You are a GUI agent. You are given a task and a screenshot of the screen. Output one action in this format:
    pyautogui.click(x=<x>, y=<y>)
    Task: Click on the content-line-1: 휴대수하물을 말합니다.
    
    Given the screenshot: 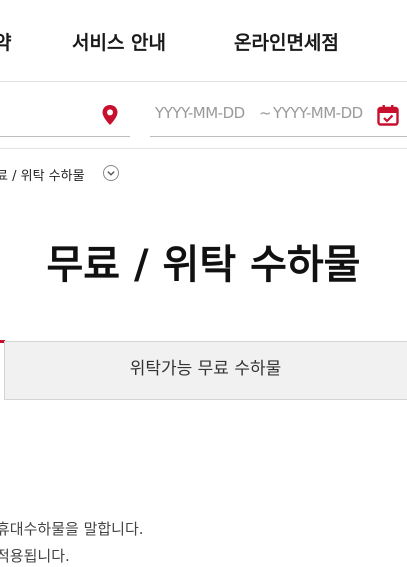 What is the action you would take?
    pyautogui.click(x=72, y=529)
    